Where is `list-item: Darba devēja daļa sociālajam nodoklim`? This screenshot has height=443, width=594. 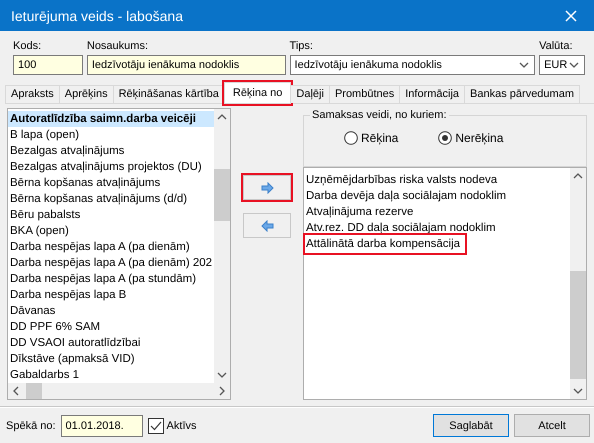
list-item: Darba devēja daļa sociālajam nodoklim is located at coordinates (437, 196).